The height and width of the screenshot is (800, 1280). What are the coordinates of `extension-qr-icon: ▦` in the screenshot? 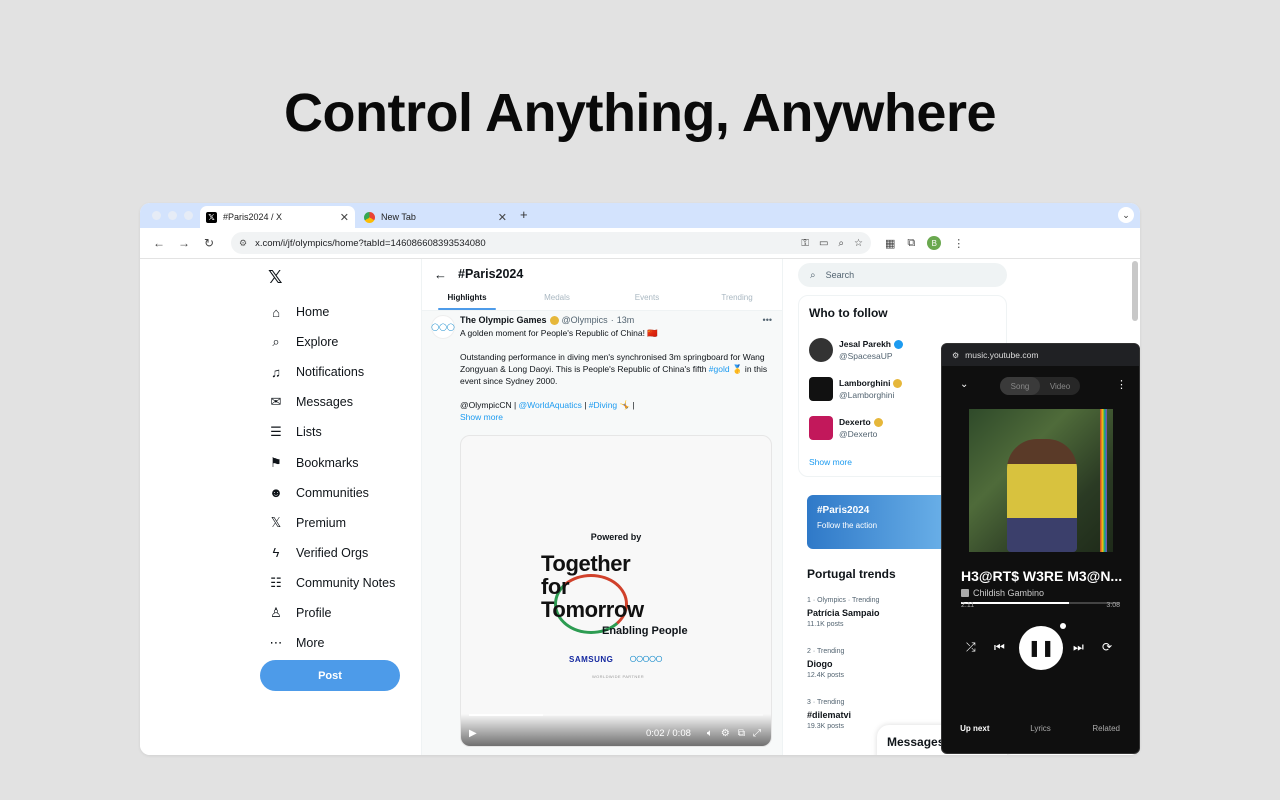 It's located at (890, 243).